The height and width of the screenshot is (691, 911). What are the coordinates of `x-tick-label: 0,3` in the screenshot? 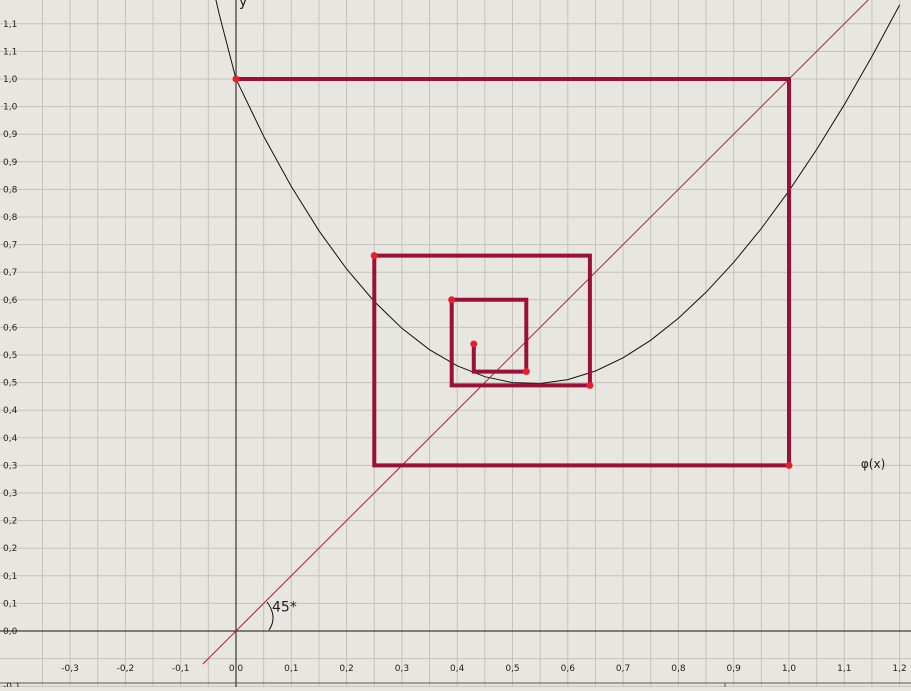 It's located at (402, 669).